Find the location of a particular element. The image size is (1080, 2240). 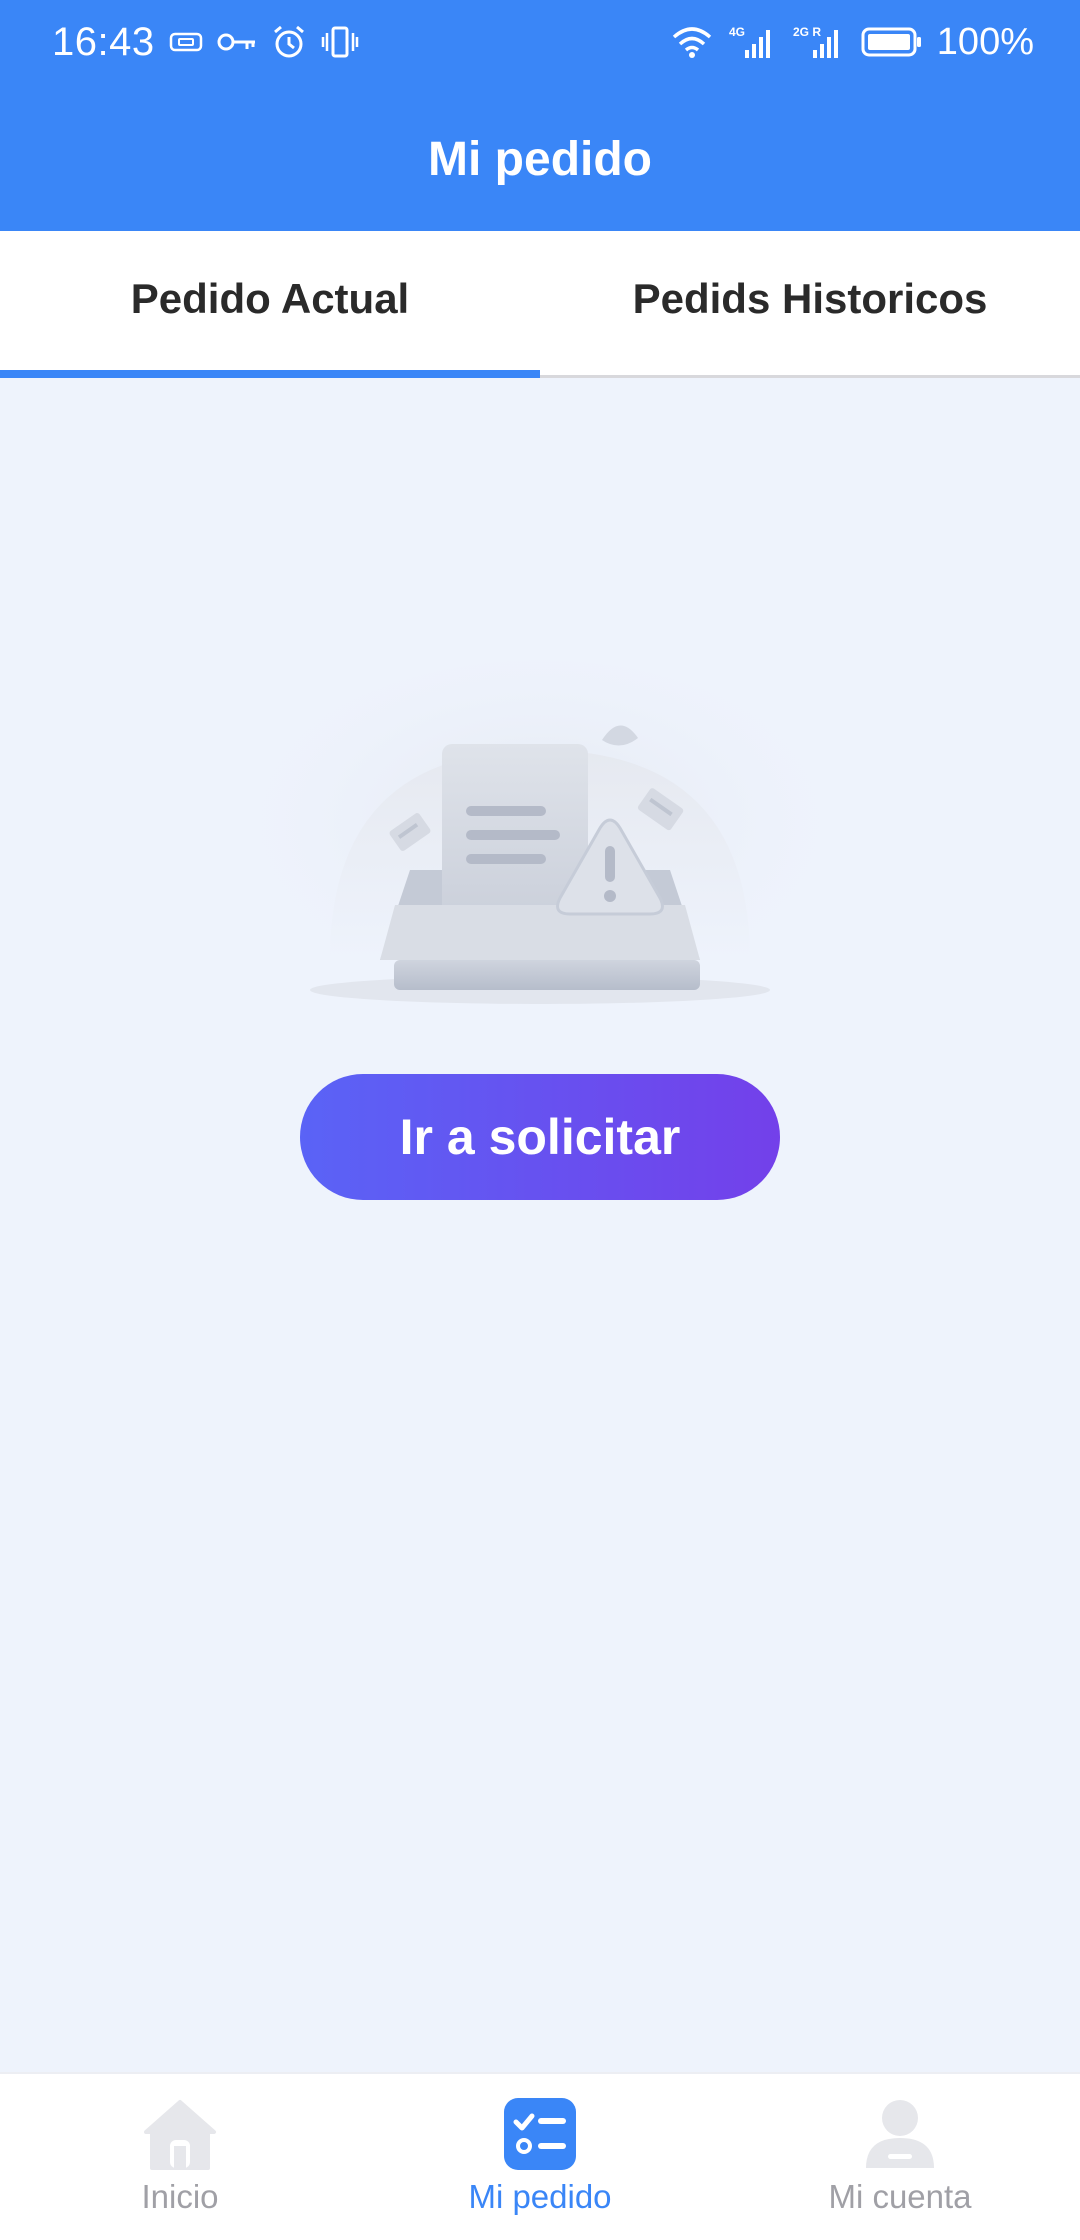

user-icon is located at coordinates (900, 2134).